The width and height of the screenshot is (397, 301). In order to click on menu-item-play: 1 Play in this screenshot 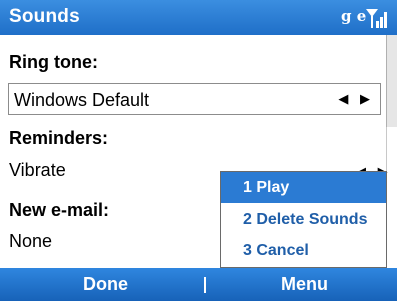, I will do `click(303, 187)`.